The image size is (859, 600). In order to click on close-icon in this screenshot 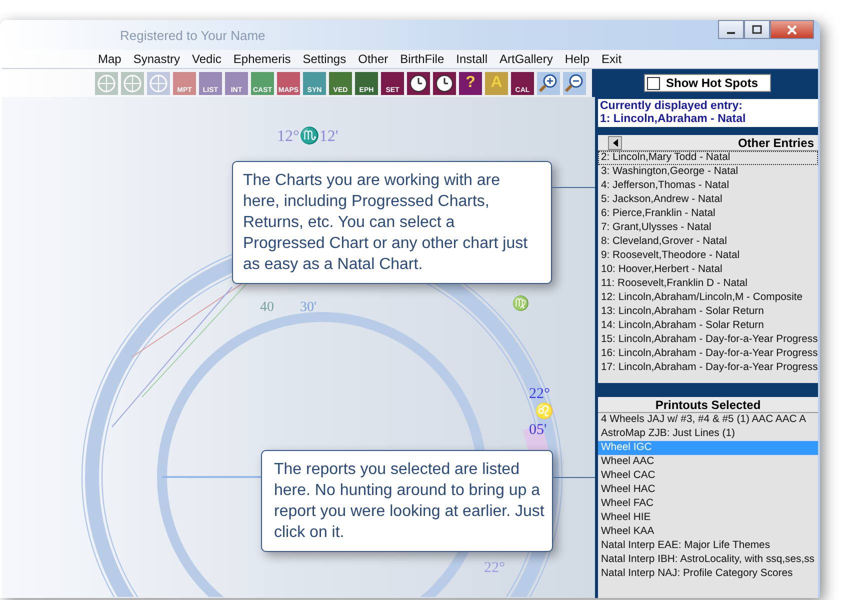, I will do `click(792, 30)`.